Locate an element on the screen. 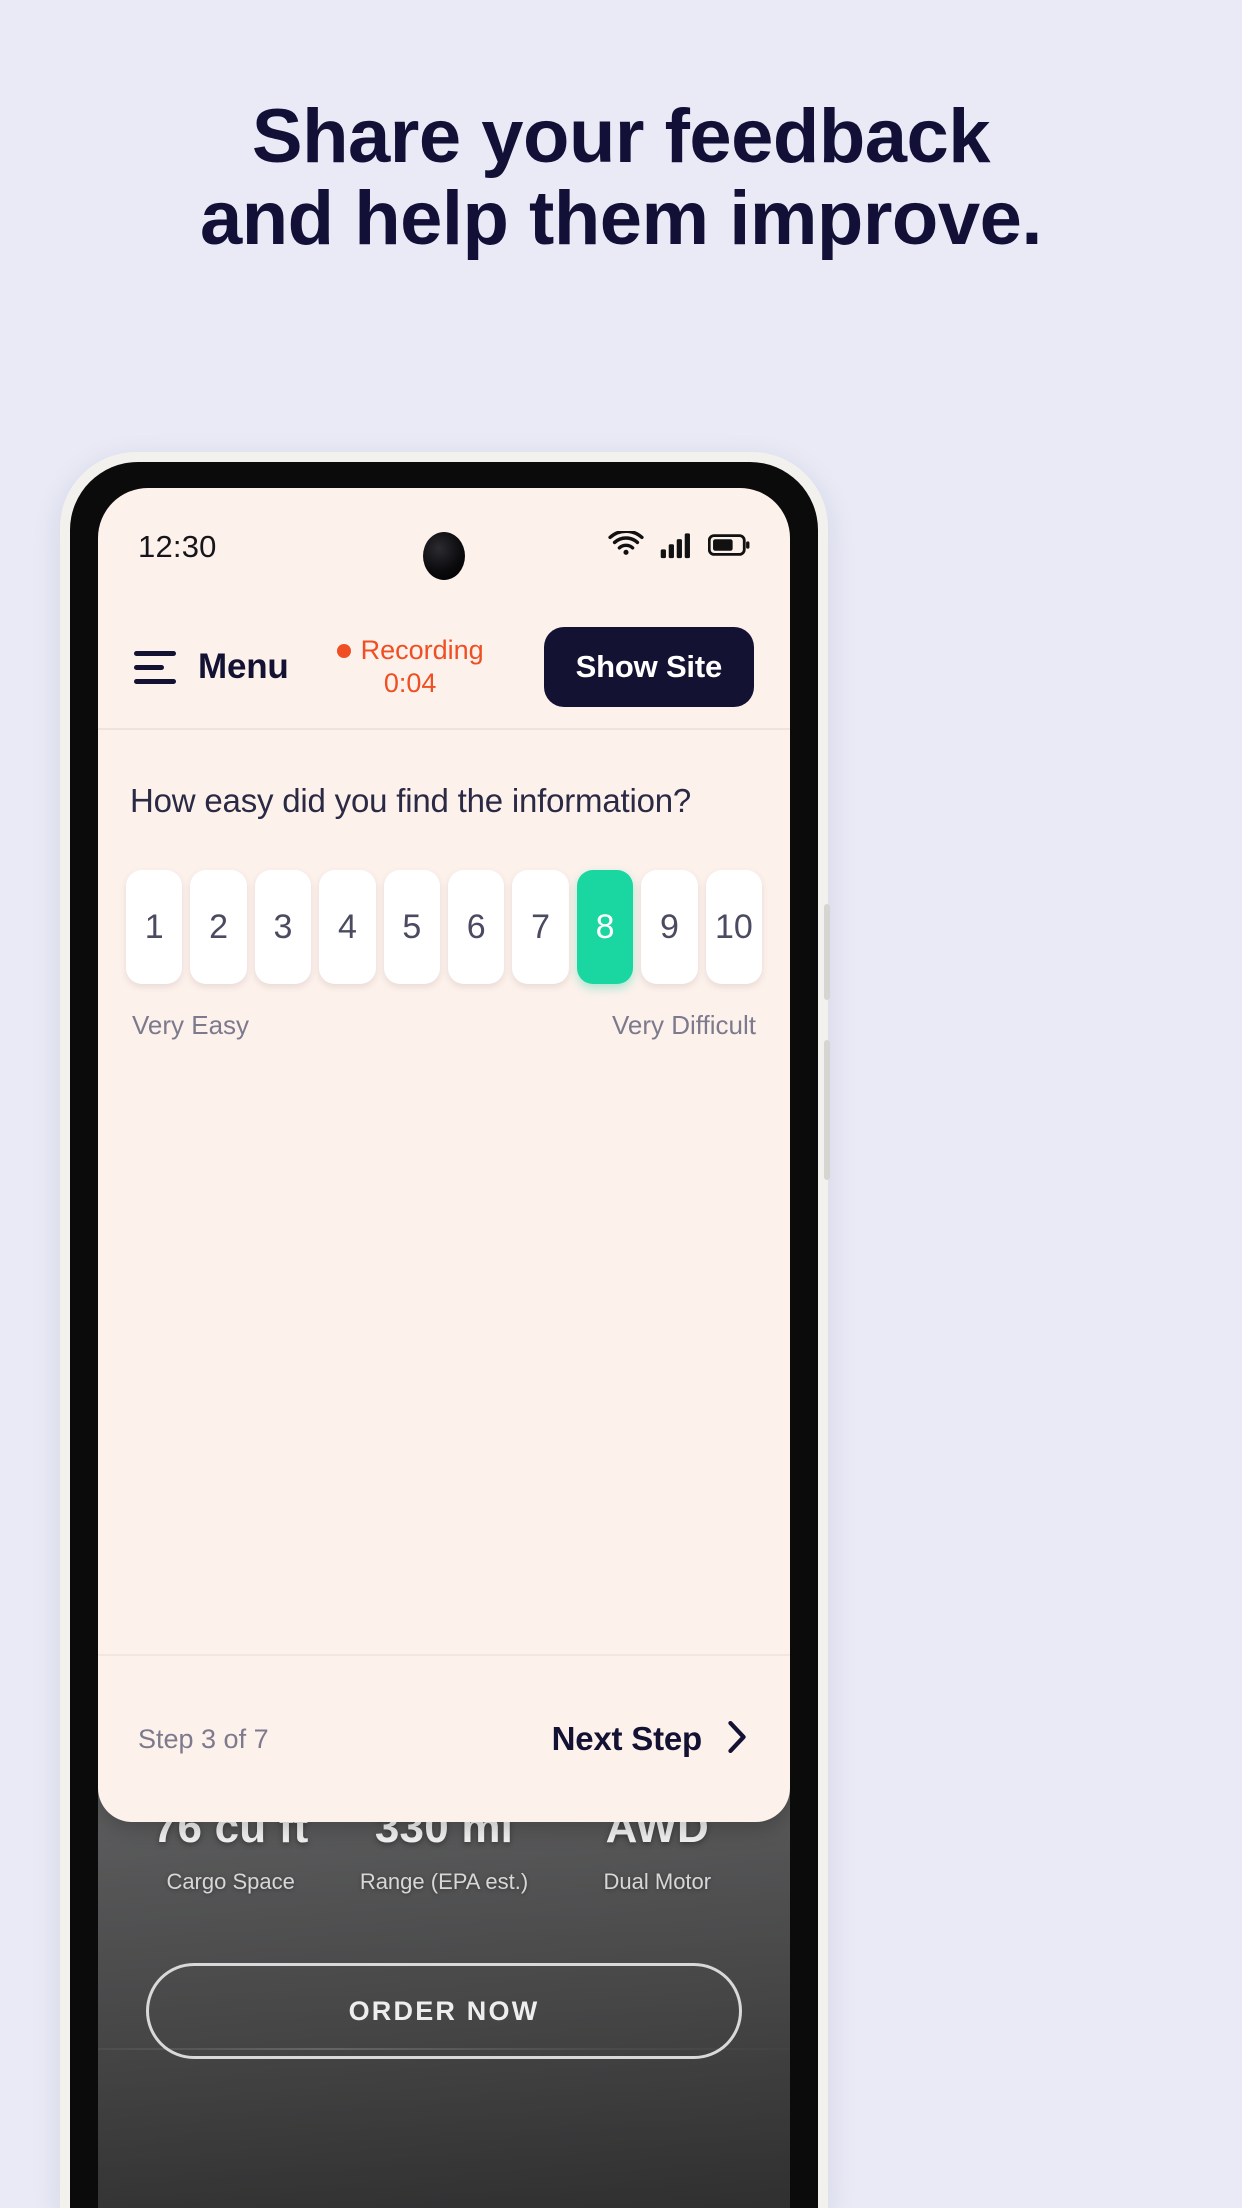  rating-option-1: 1 is located at coordinates (154, 927).